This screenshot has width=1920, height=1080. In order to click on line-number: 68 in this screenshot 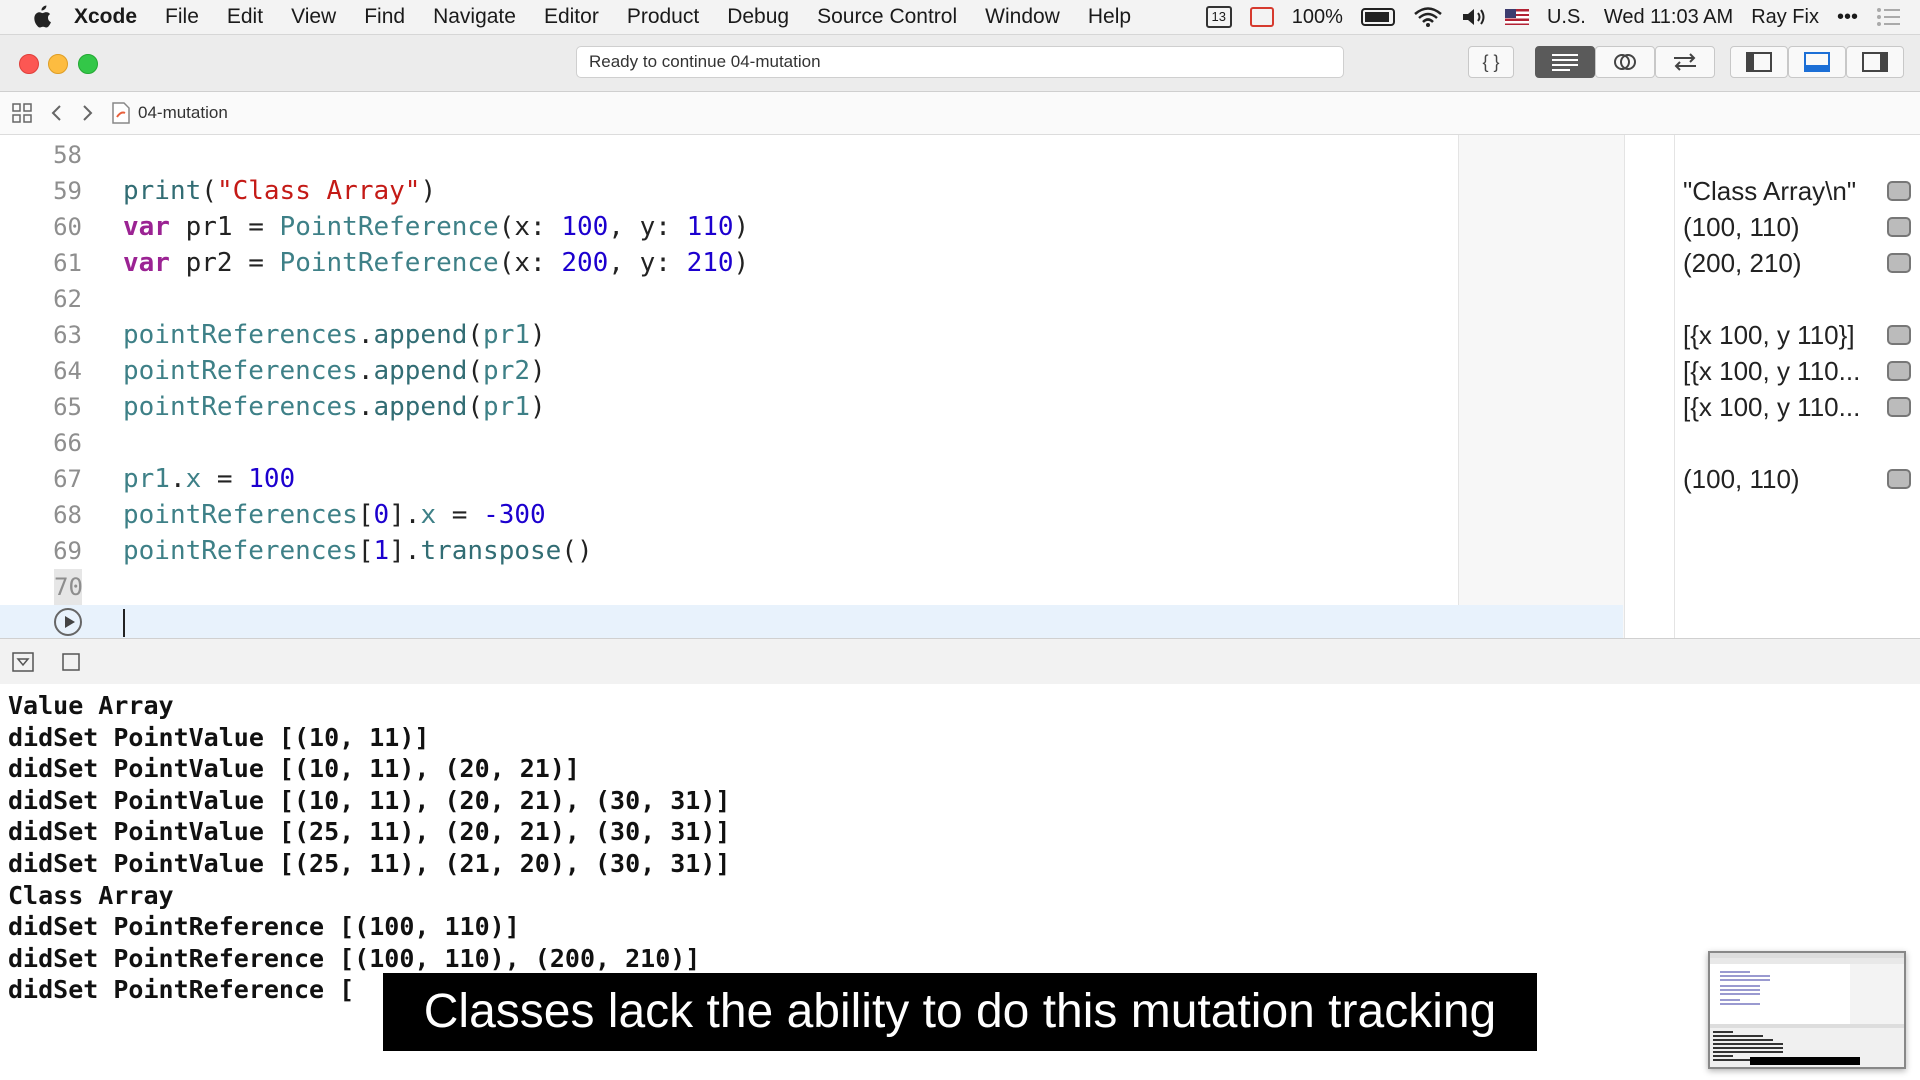, I will do `click(67, 515)`.